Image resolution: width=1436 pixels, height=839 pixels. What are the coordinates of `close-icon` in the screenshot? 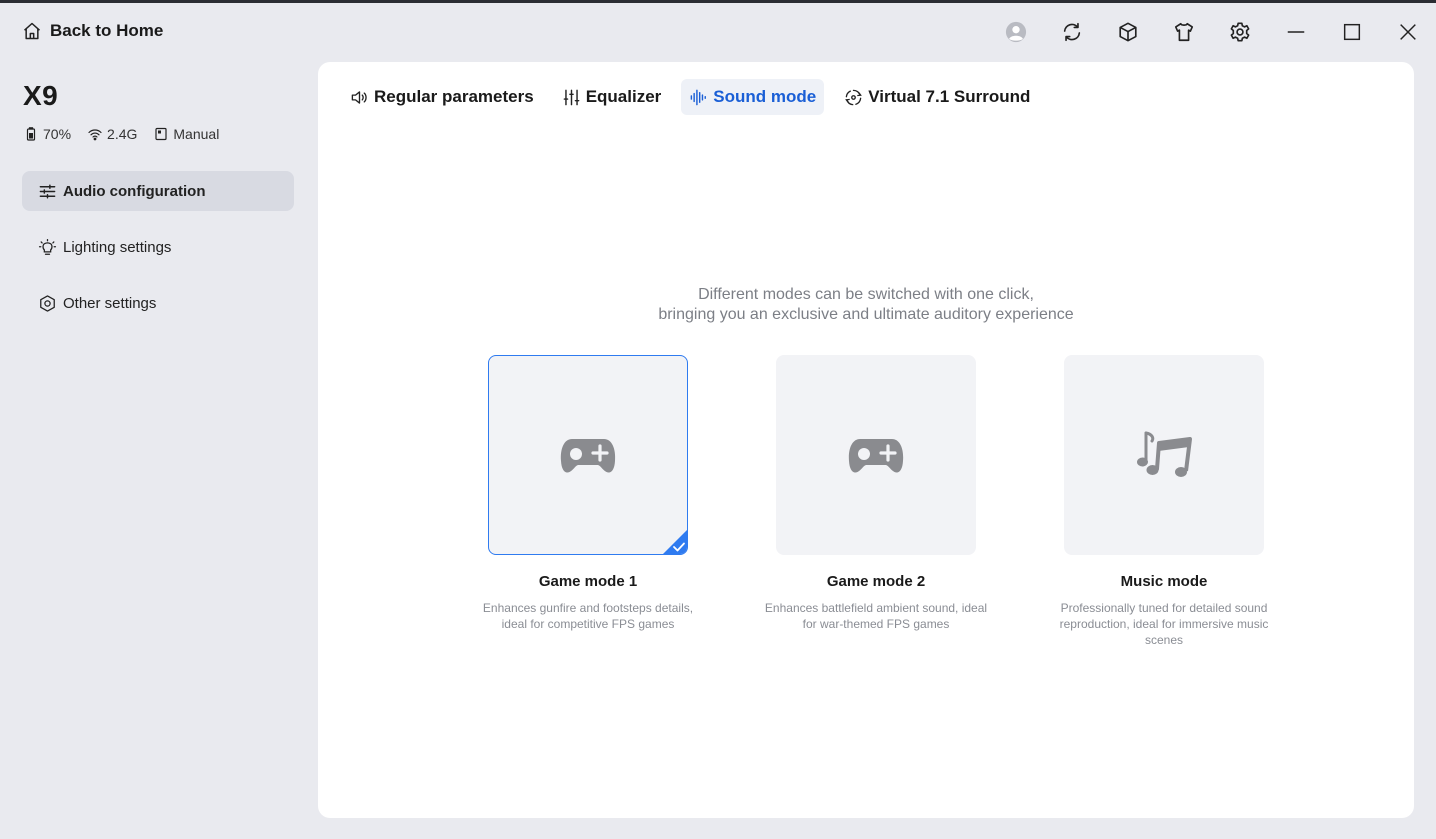 It's located at (1408, 32).